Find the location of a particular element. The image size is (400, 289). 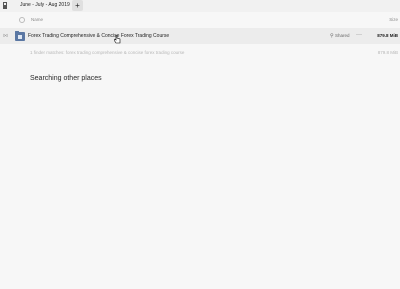

search-matches-size: 879.8 MiB is located at coordinates (387, 52).